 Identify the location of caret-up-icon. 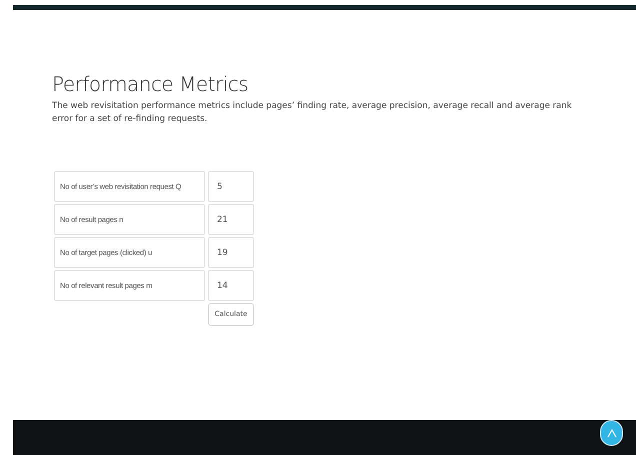
(611, 433).